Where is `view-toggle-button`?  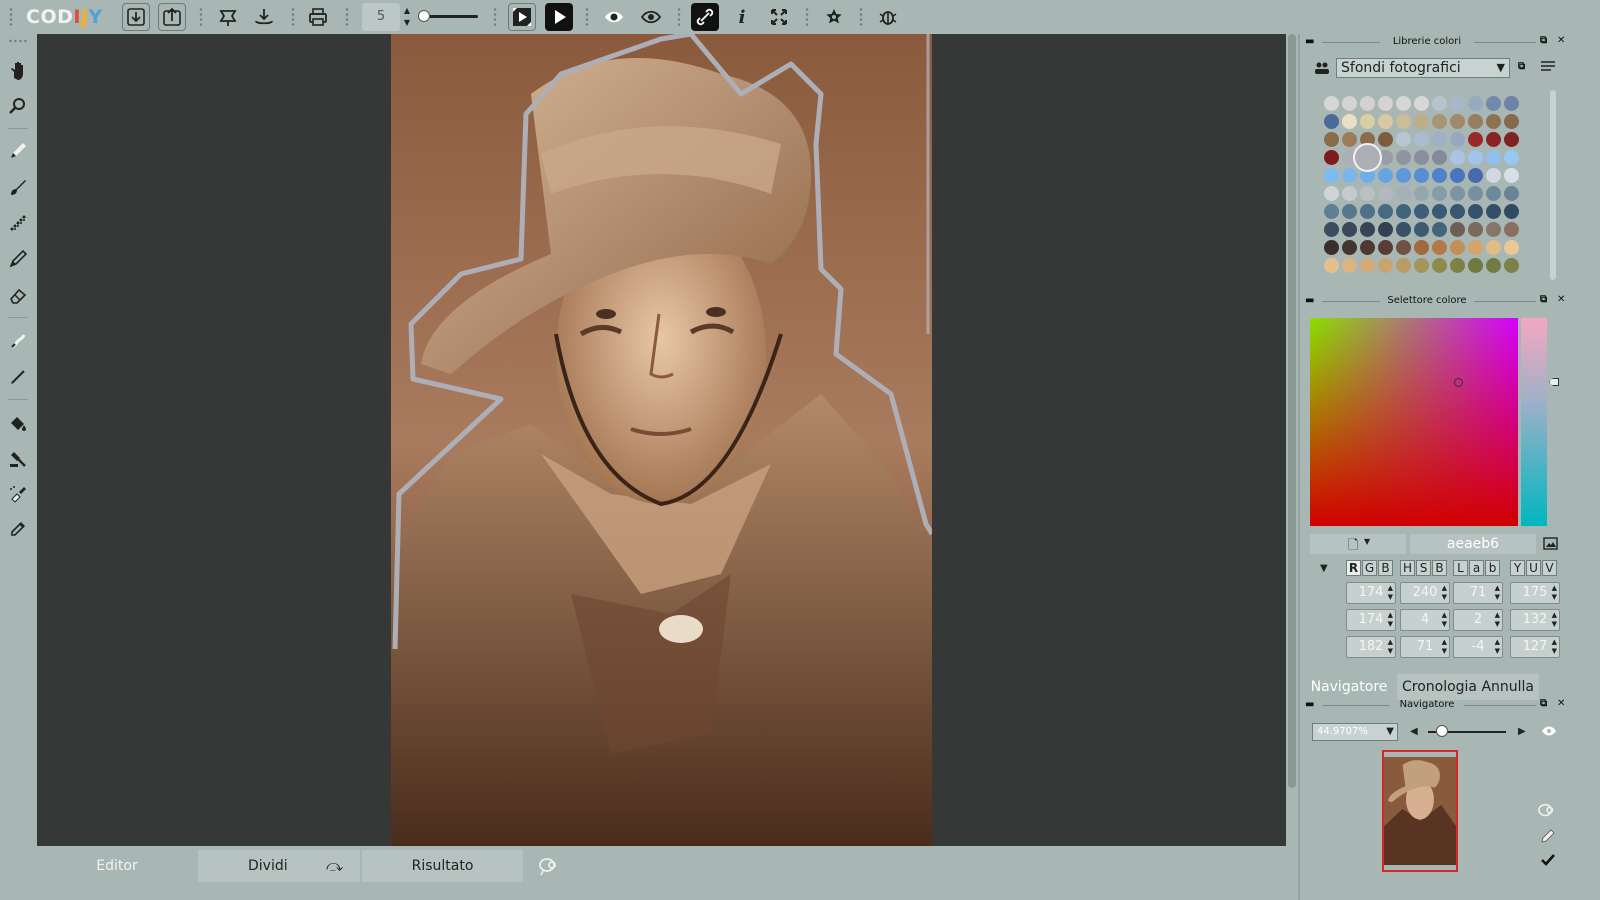
view-toggle-button is located at coordinates (651, 17).